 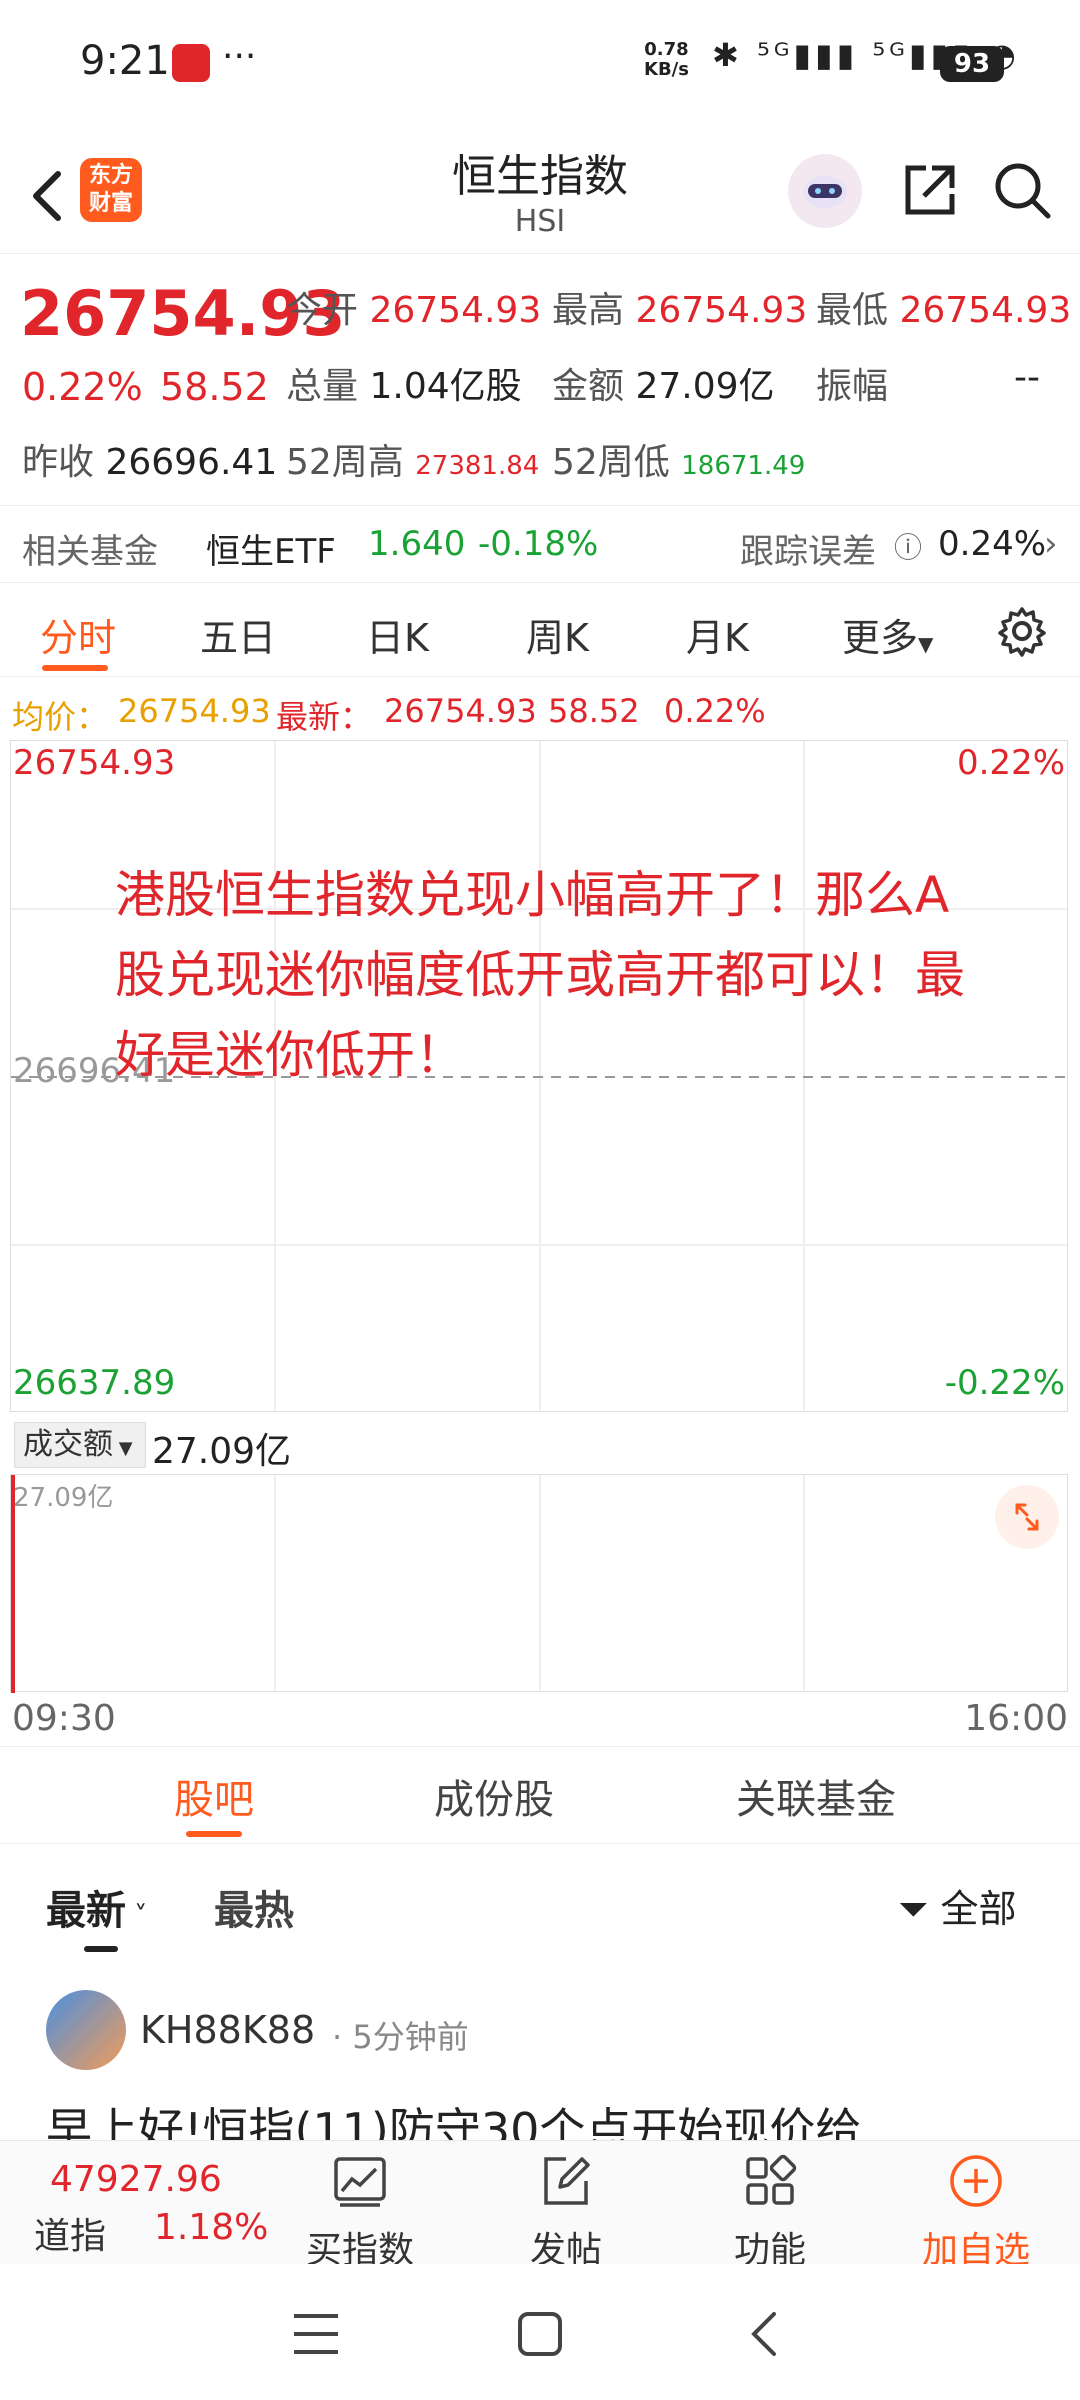 I want to click on change-value: 58.52, so click(x=214, y=387).